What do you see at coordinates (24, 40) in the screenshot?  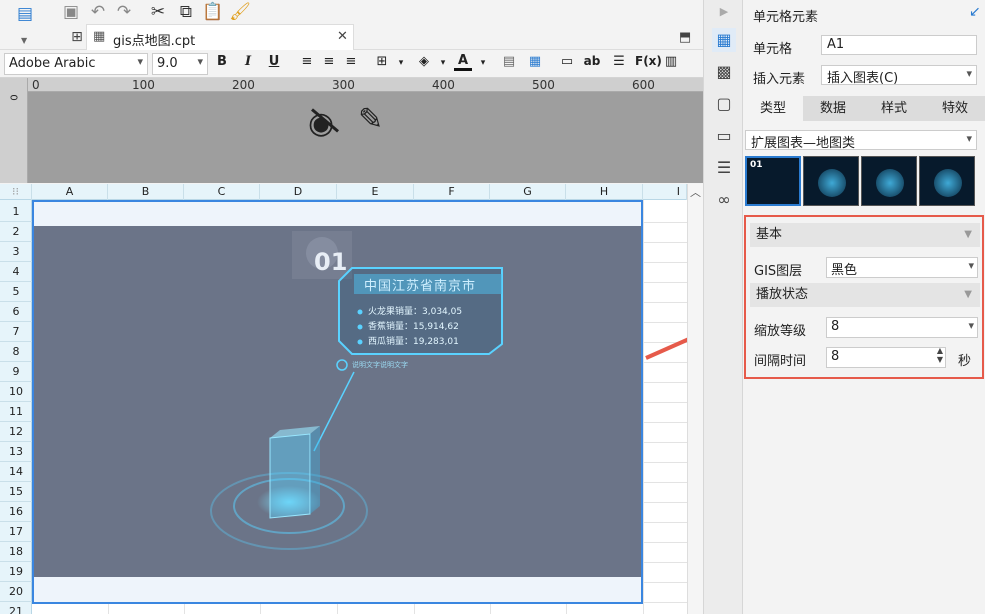 I see `app-menu-caret-icon: ▼` at bounding box center [24, 40].